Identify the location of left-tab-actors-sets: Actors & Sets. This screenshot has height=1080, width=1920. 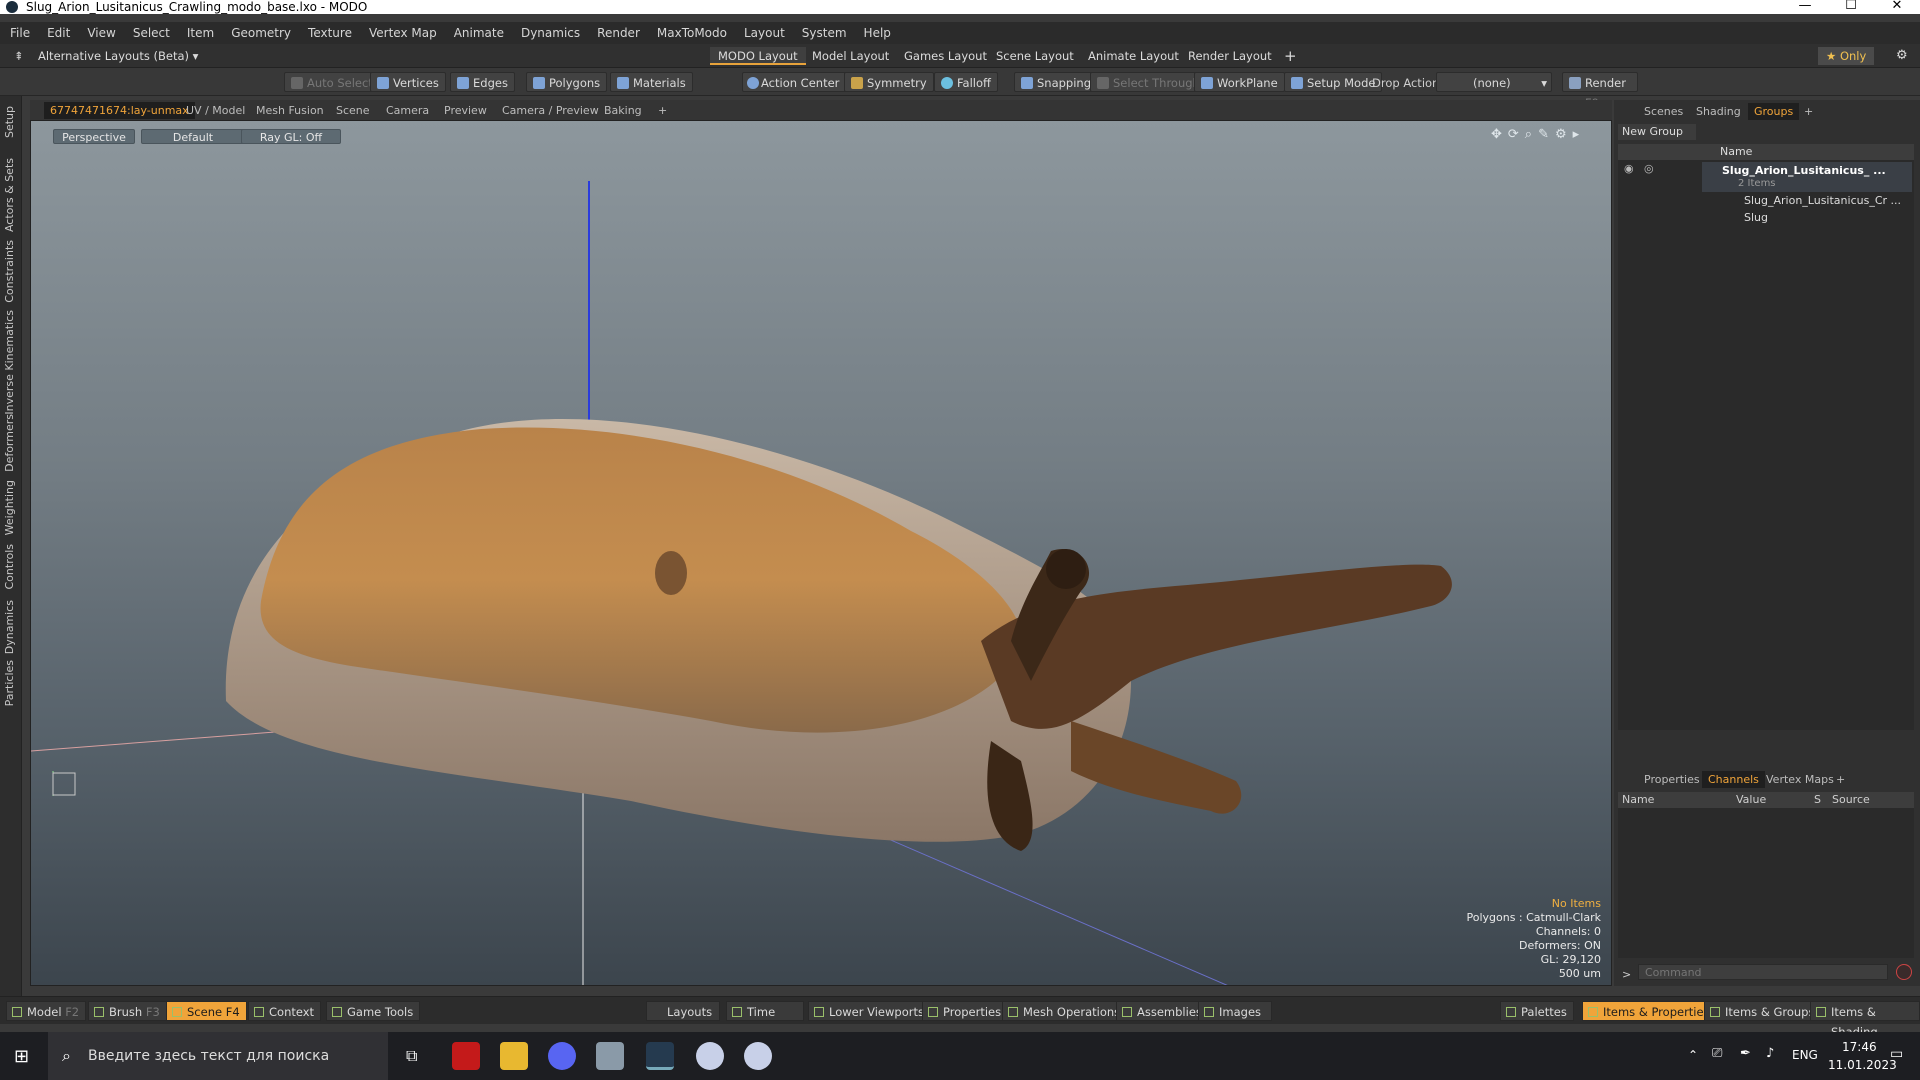
(9, 195).